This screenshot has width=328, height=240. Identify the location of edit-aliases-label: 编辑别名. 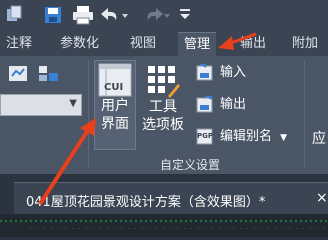
(246, 136).